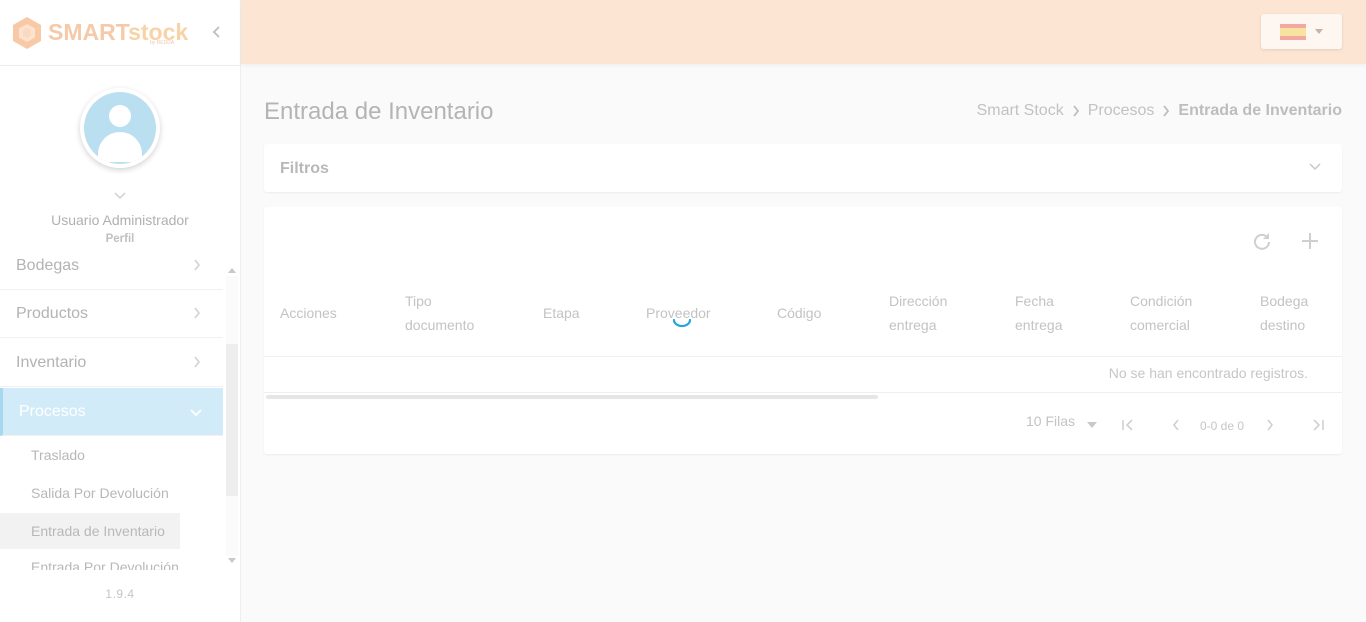 The width and height of the screenshot is (1366, 622). I want to click on column-header-bodega-destino: Bodega destino, so click(1284, 313).